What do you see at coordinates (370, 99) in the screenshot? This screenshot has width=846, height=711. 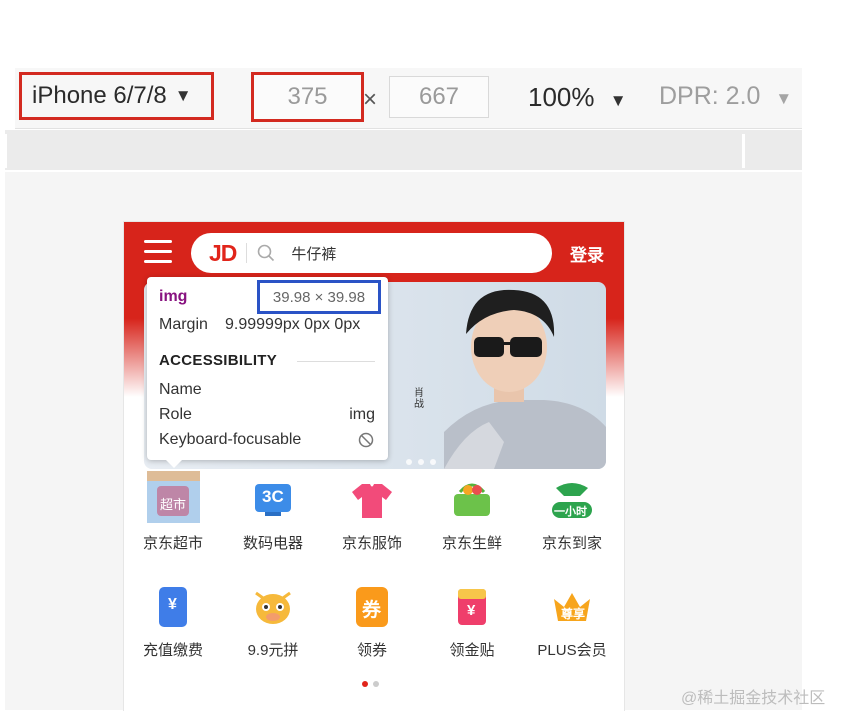 I see `dimension-times: ×` at bounding box center [370, 99].